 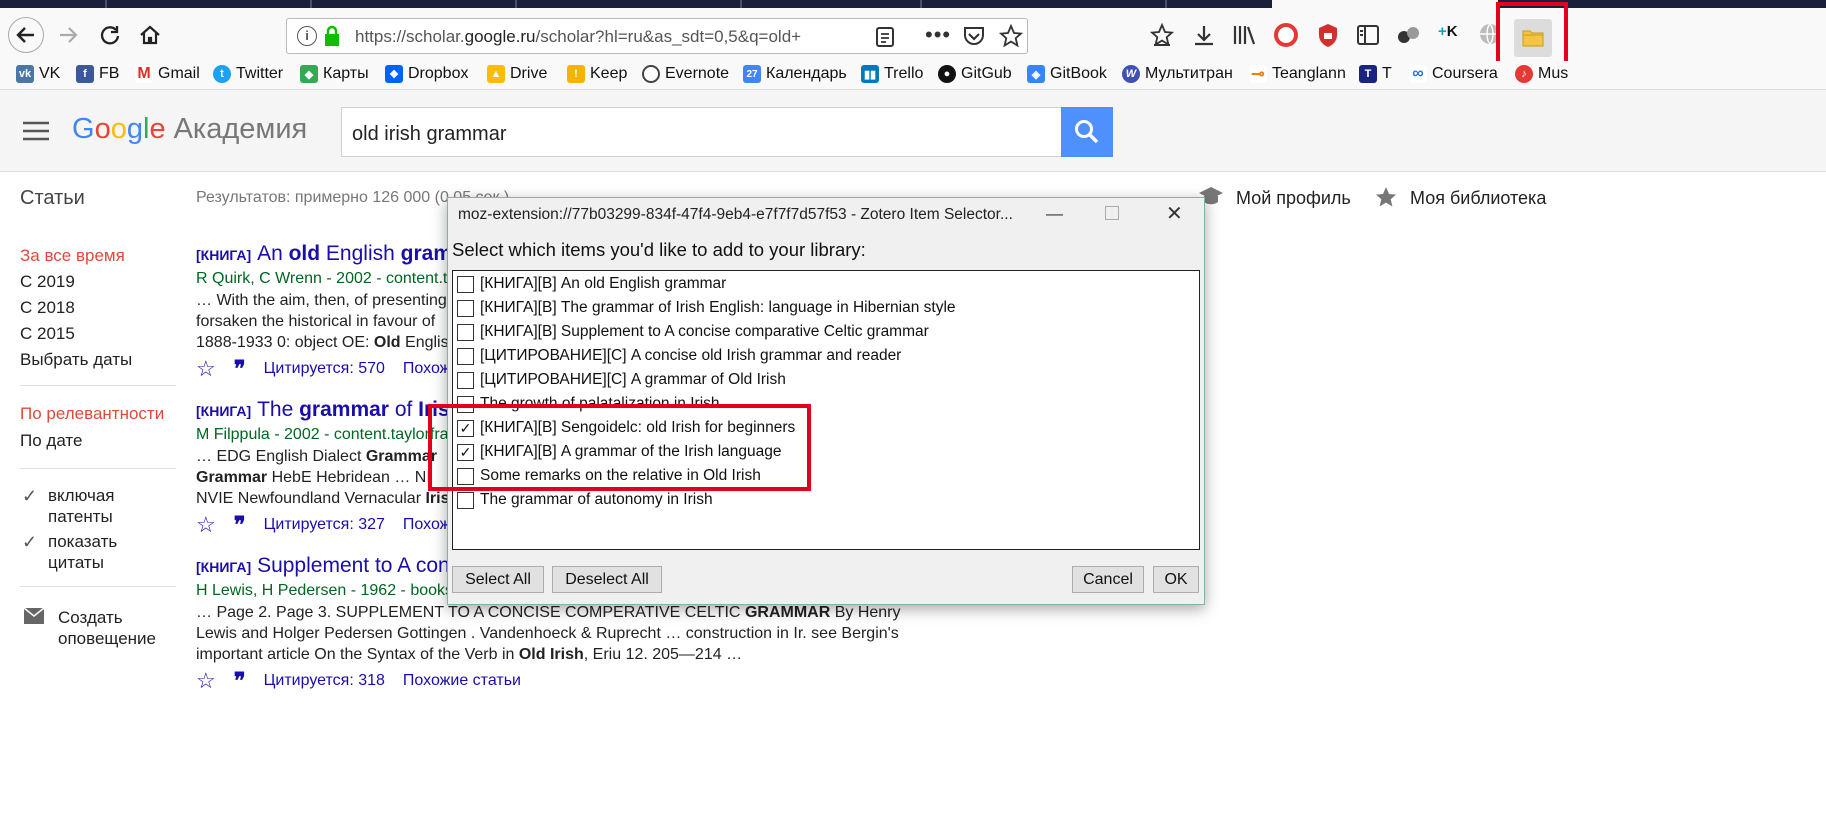 What do you see at coordinates (1409, 35) in the screenshot?
I see `extension-dots-icon` at bounding box center [1409, 35].